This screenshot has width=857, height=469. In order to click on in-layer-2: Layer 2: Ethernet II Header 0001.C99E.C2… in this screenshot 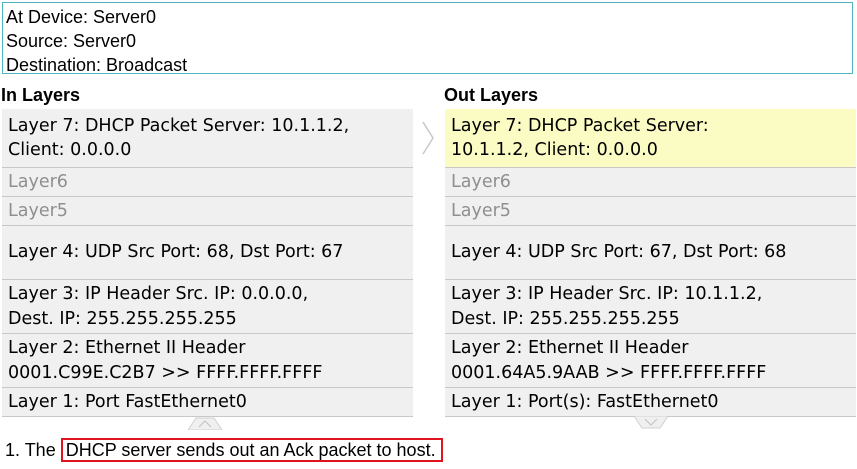, I will do `click(207, 361)`.